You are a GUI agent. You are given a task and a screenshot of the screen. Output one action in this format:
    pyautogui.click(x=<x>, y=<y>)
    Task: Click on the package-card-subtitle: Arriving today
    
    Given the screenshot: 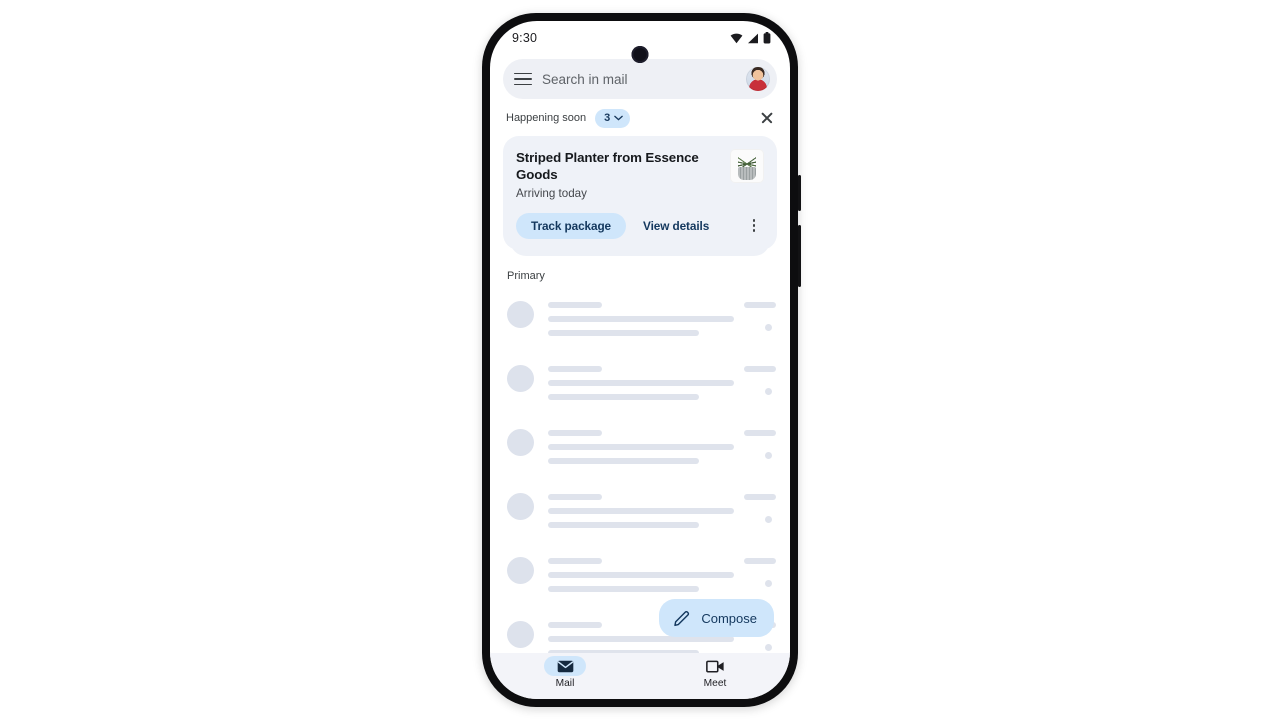 What is the action you would take?
    pyautogui.click(x=551, y=193)
    